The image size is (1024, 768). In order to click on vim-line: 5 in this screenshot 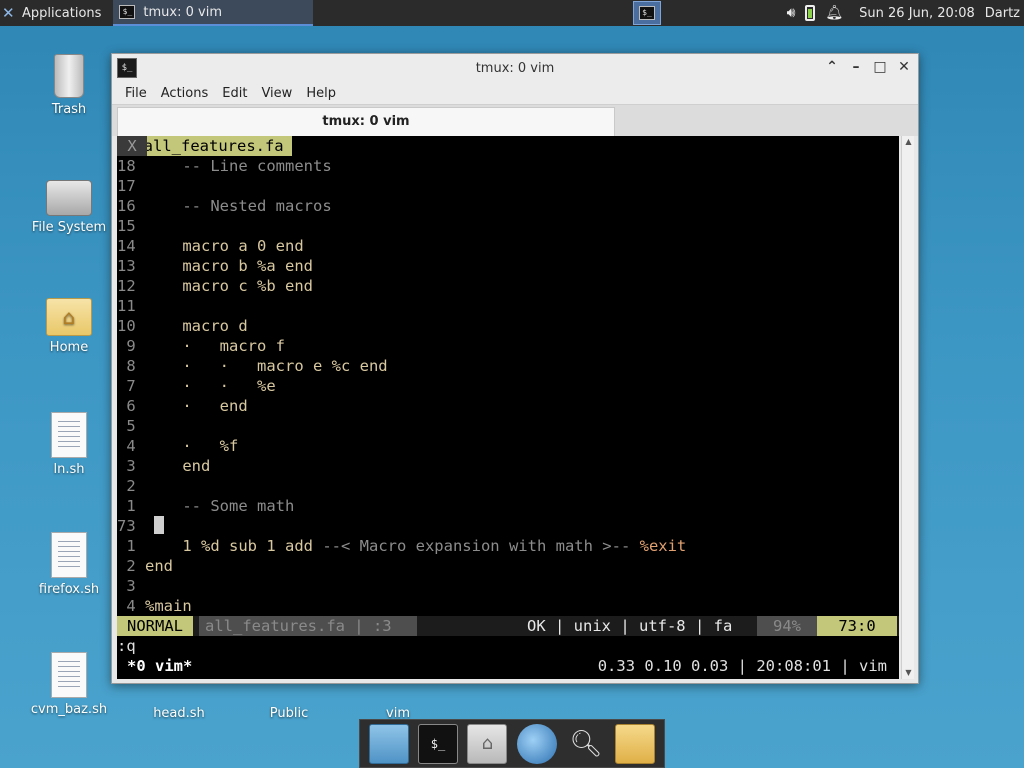, I will do `click(131, 426)`.